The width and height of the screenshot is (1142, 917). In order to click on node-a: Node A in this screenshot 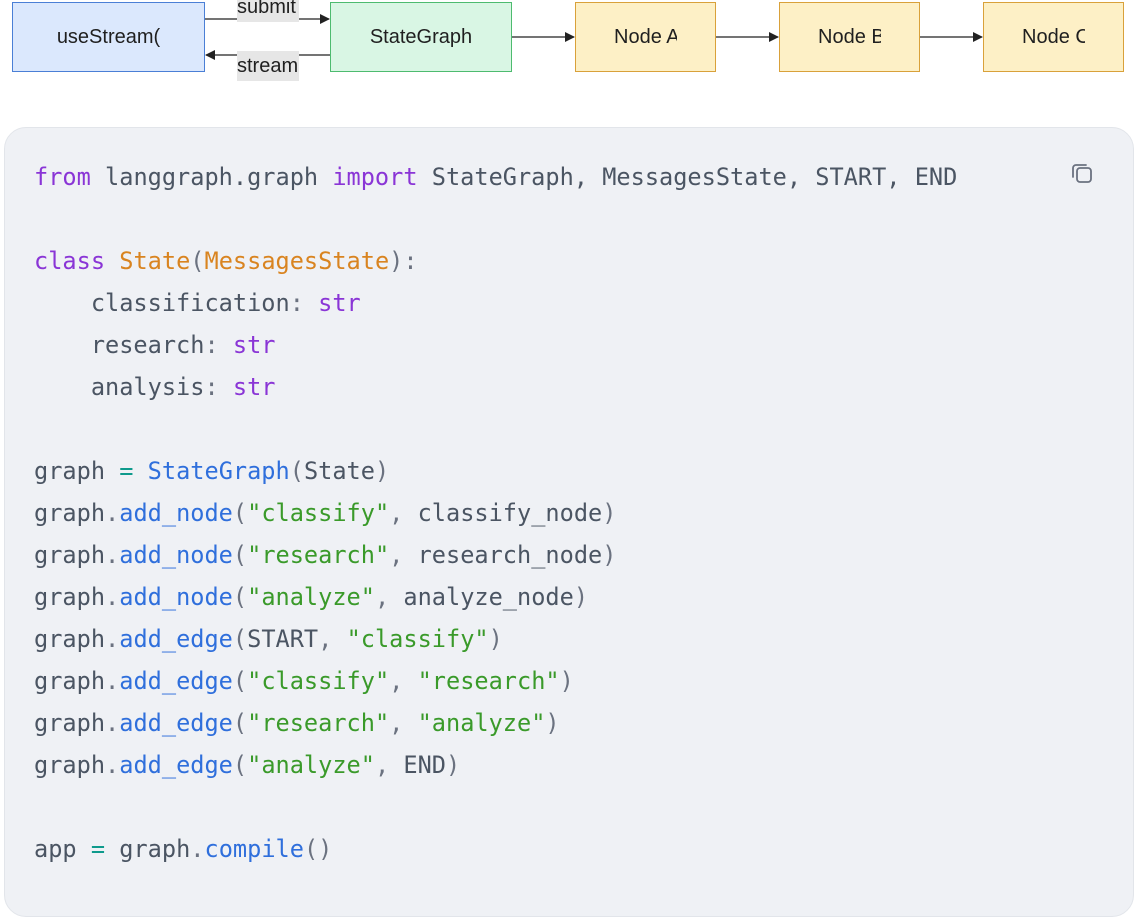, I will do `click(645, 37)`.